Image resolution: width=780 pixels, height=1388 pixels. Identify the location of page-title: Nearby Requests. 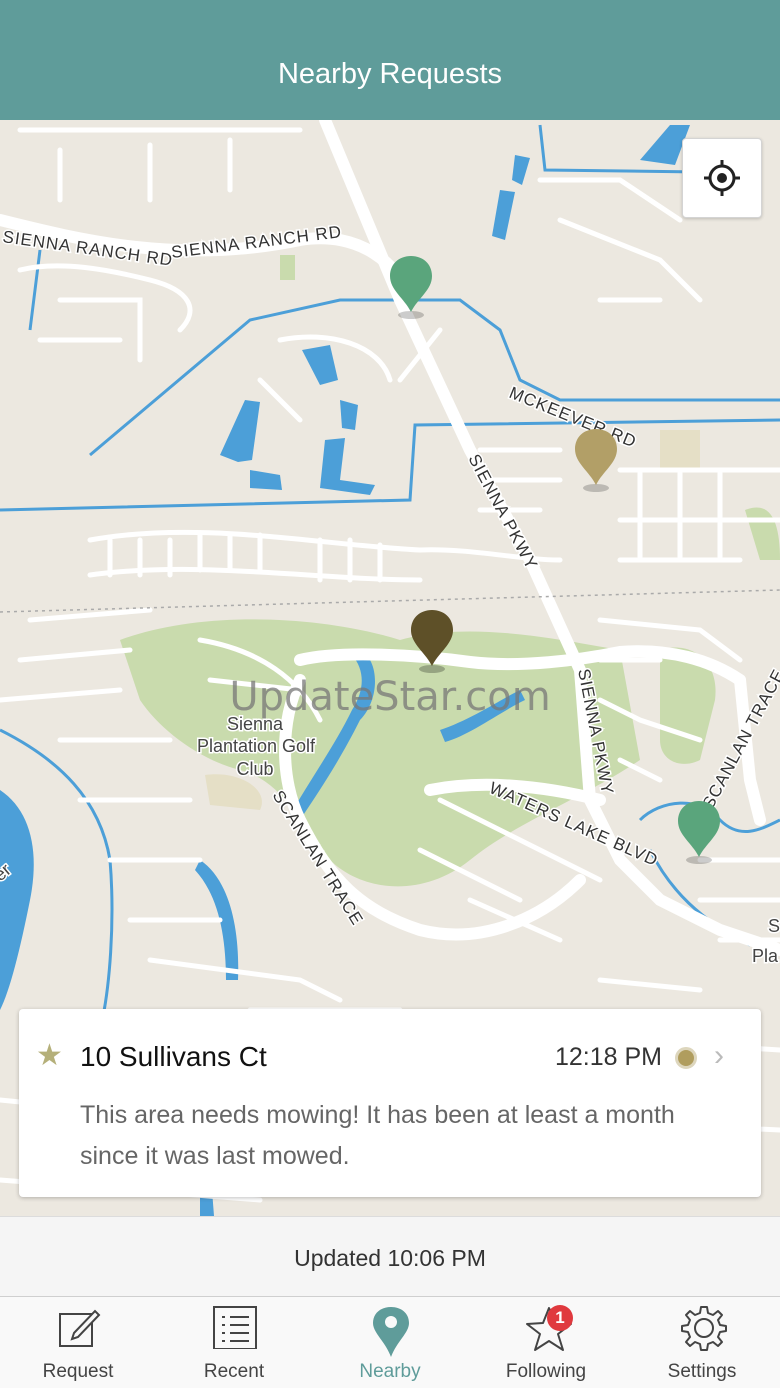
(390, 74).